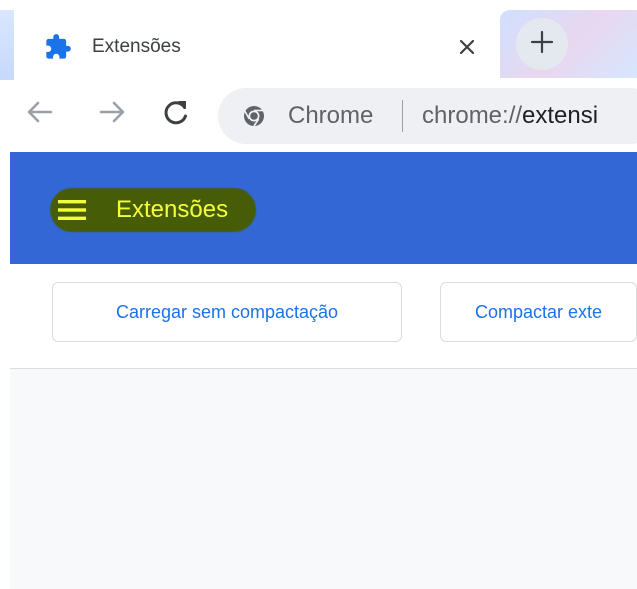  What do you see at coordinates (472, 115) in the screenshot?
I see `url-scheme: chrome://` at bounding box center [472, 115].